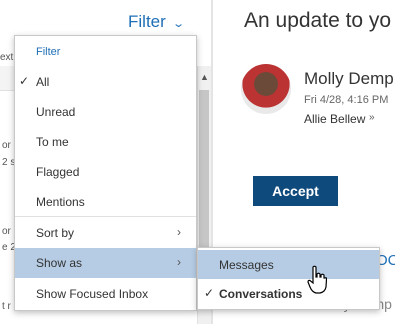 The height and width of the screenshot is (324, 395). What do you see at coordinates (204, 77) in the screenshot?
I see `scroll-up-arrow-icon: ▲` at bounding box center [204, 77].